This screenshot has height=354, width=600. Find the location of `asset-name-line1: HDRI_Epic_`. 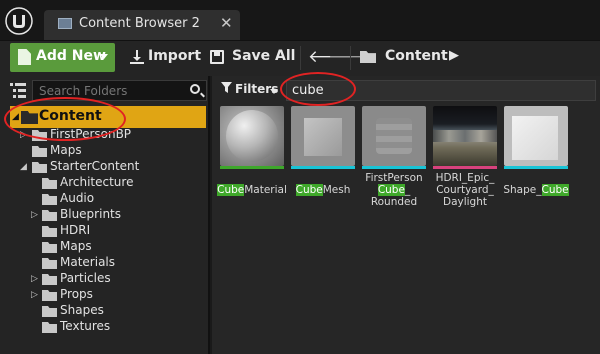

asset-name-line1: HDRI_Epic_ is located at coordinates (465, 178).